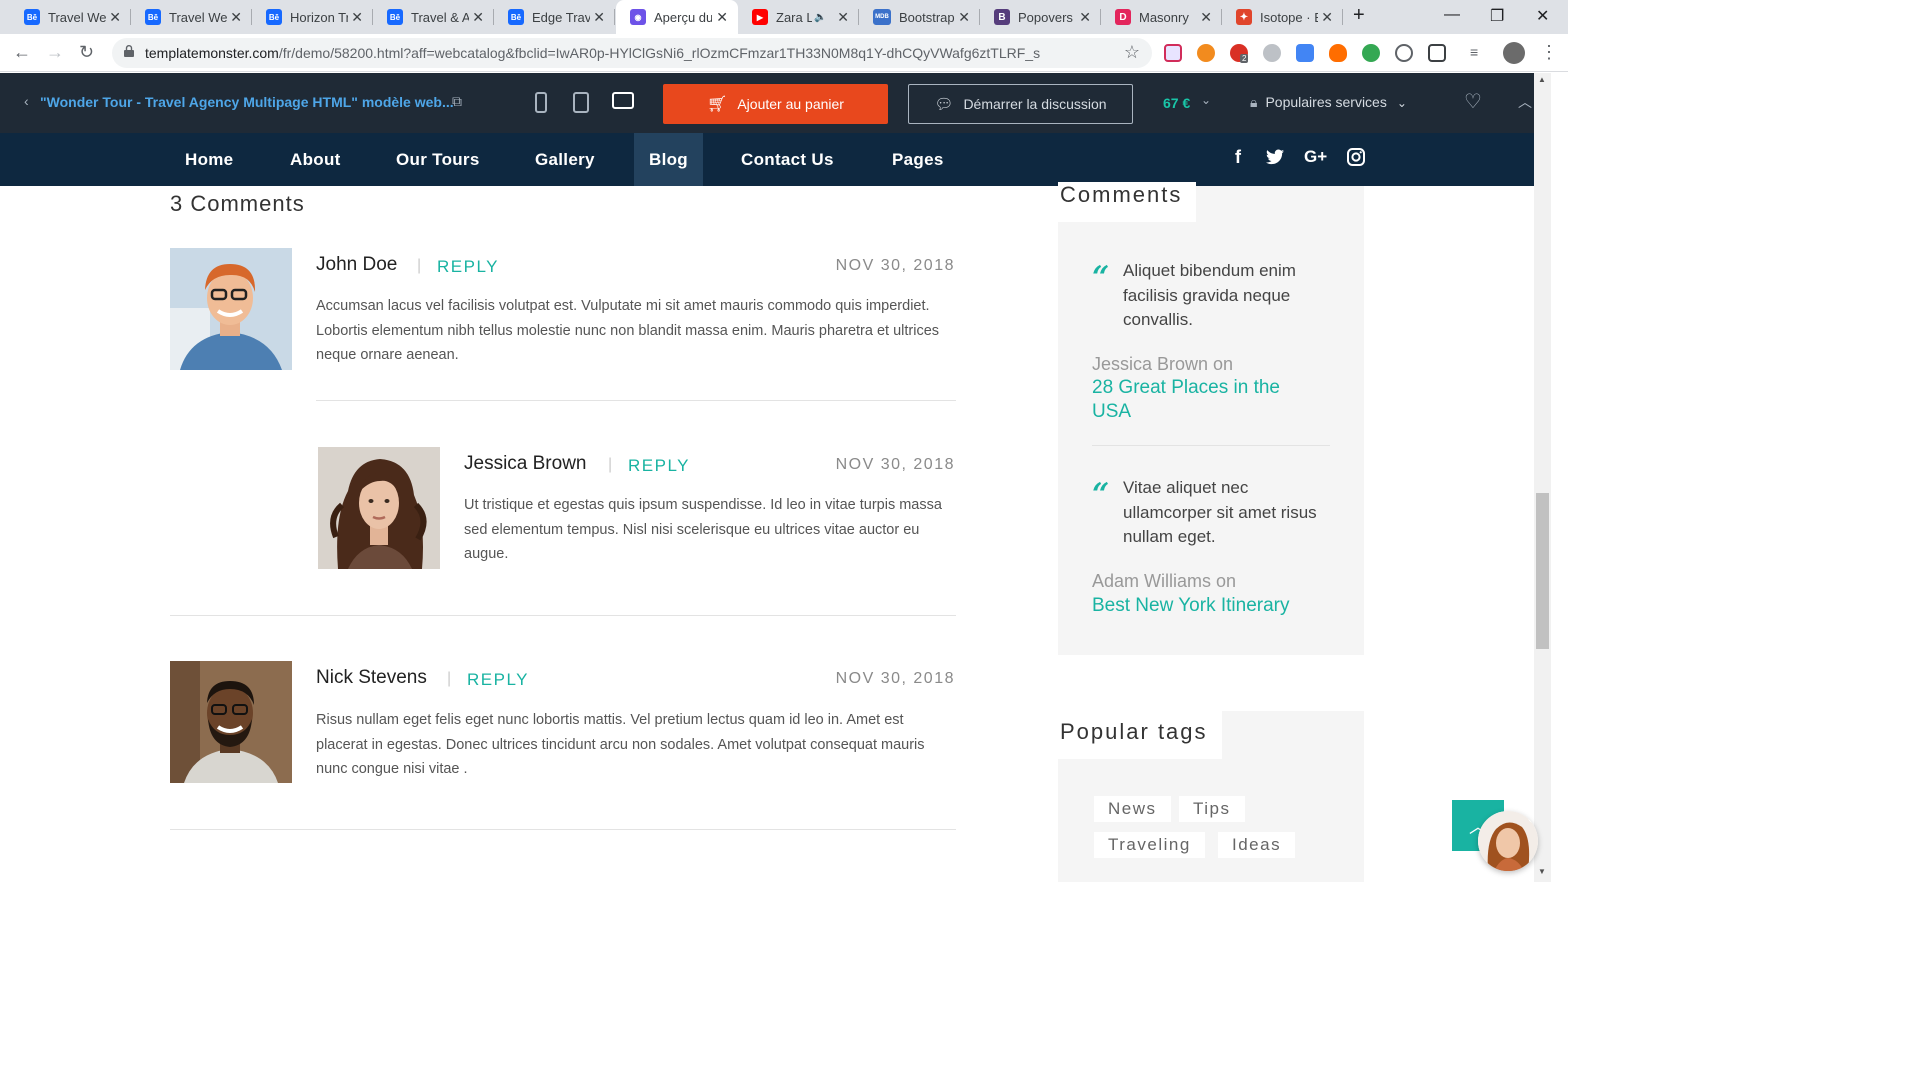 The image size is (1920, 1080). What do you see at coordinates (1206, 100) in the screenshot?
I see `chevron-down-icon: ⌄` at bounding box center [1206, 100].